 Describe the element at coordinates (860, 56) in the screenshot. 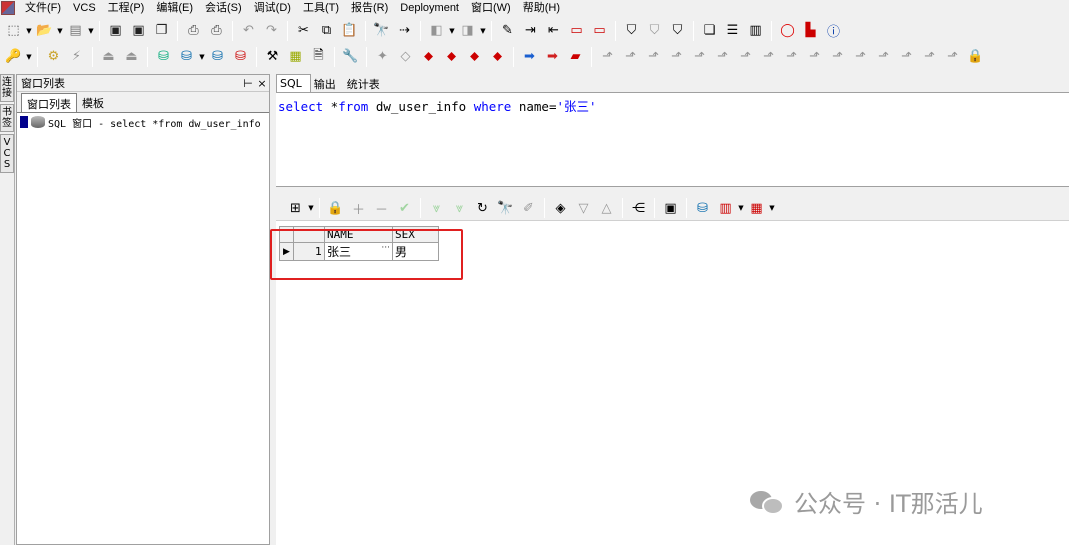

I see `debug-12-icon: ⬏` at that location.